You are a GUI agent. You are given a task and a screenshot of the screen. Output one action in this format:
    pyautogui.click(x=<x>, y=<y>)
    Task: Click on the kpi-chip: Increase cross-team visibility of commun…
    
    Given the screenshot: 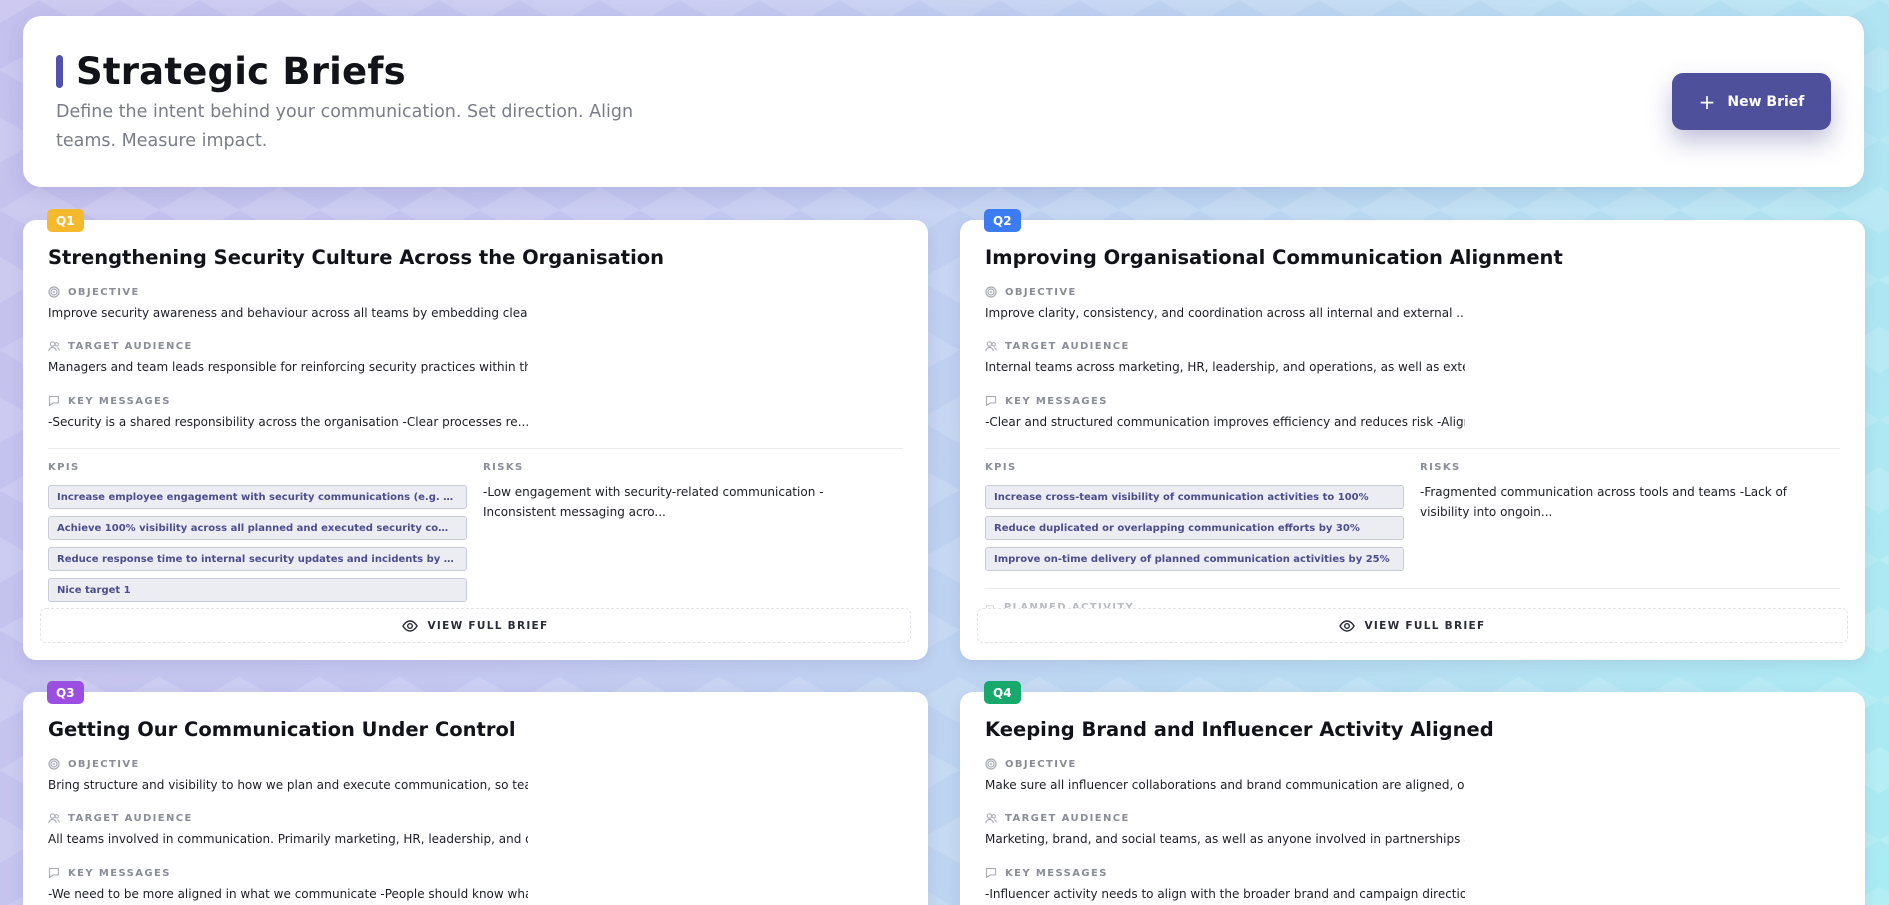 What is the action you would take?
    pyautogui.click(x=1194, y=497)
    